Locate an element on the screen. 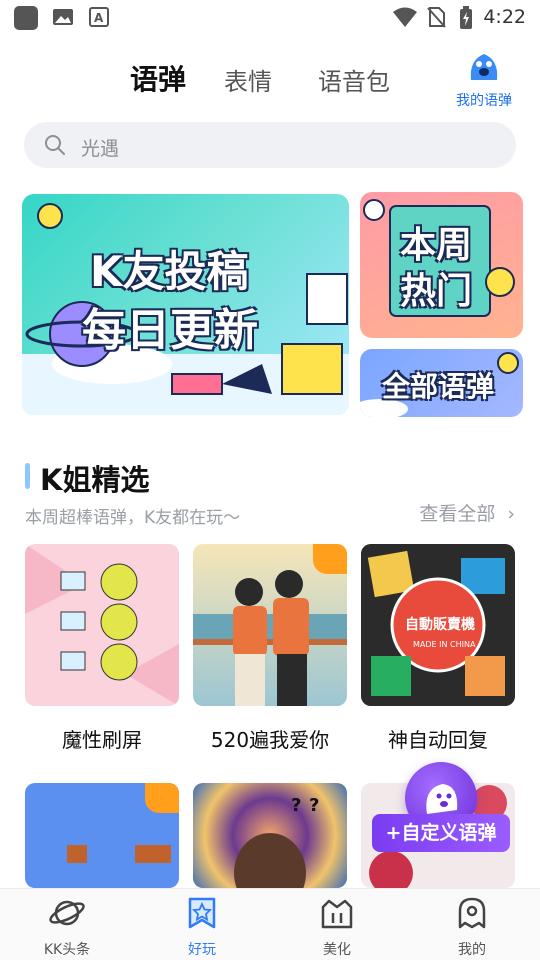 Image resolution: width=540 pixels, height=960 pixels. card-magic-spam-thumb is located at coordinates (102, 625).